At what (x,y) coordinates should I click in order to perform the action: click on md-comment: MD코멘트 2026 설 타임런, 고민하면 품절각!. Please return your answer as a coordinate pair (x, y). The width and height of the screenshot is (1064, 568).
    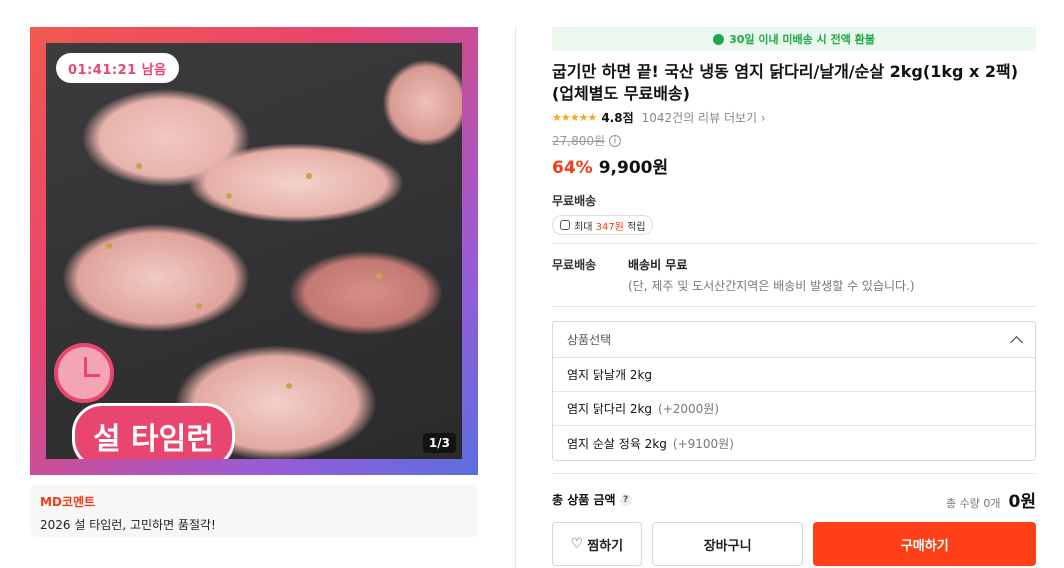
    Looking at the image, I should click on (254, 511).